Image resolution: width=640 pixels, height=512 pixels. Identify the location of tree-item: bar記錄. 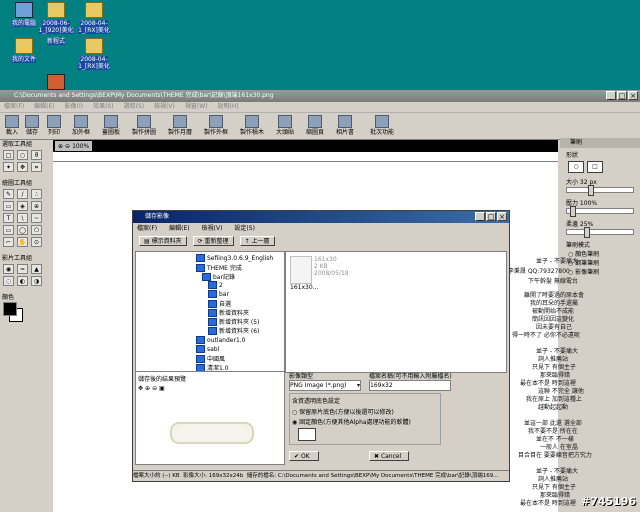
(218, 276).